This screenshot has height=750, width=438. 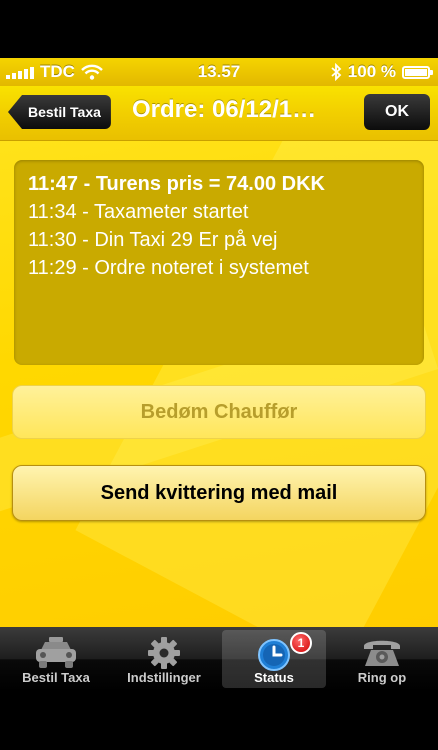 I want to click on tab-label: Ring op, so click(x=382, y=677).